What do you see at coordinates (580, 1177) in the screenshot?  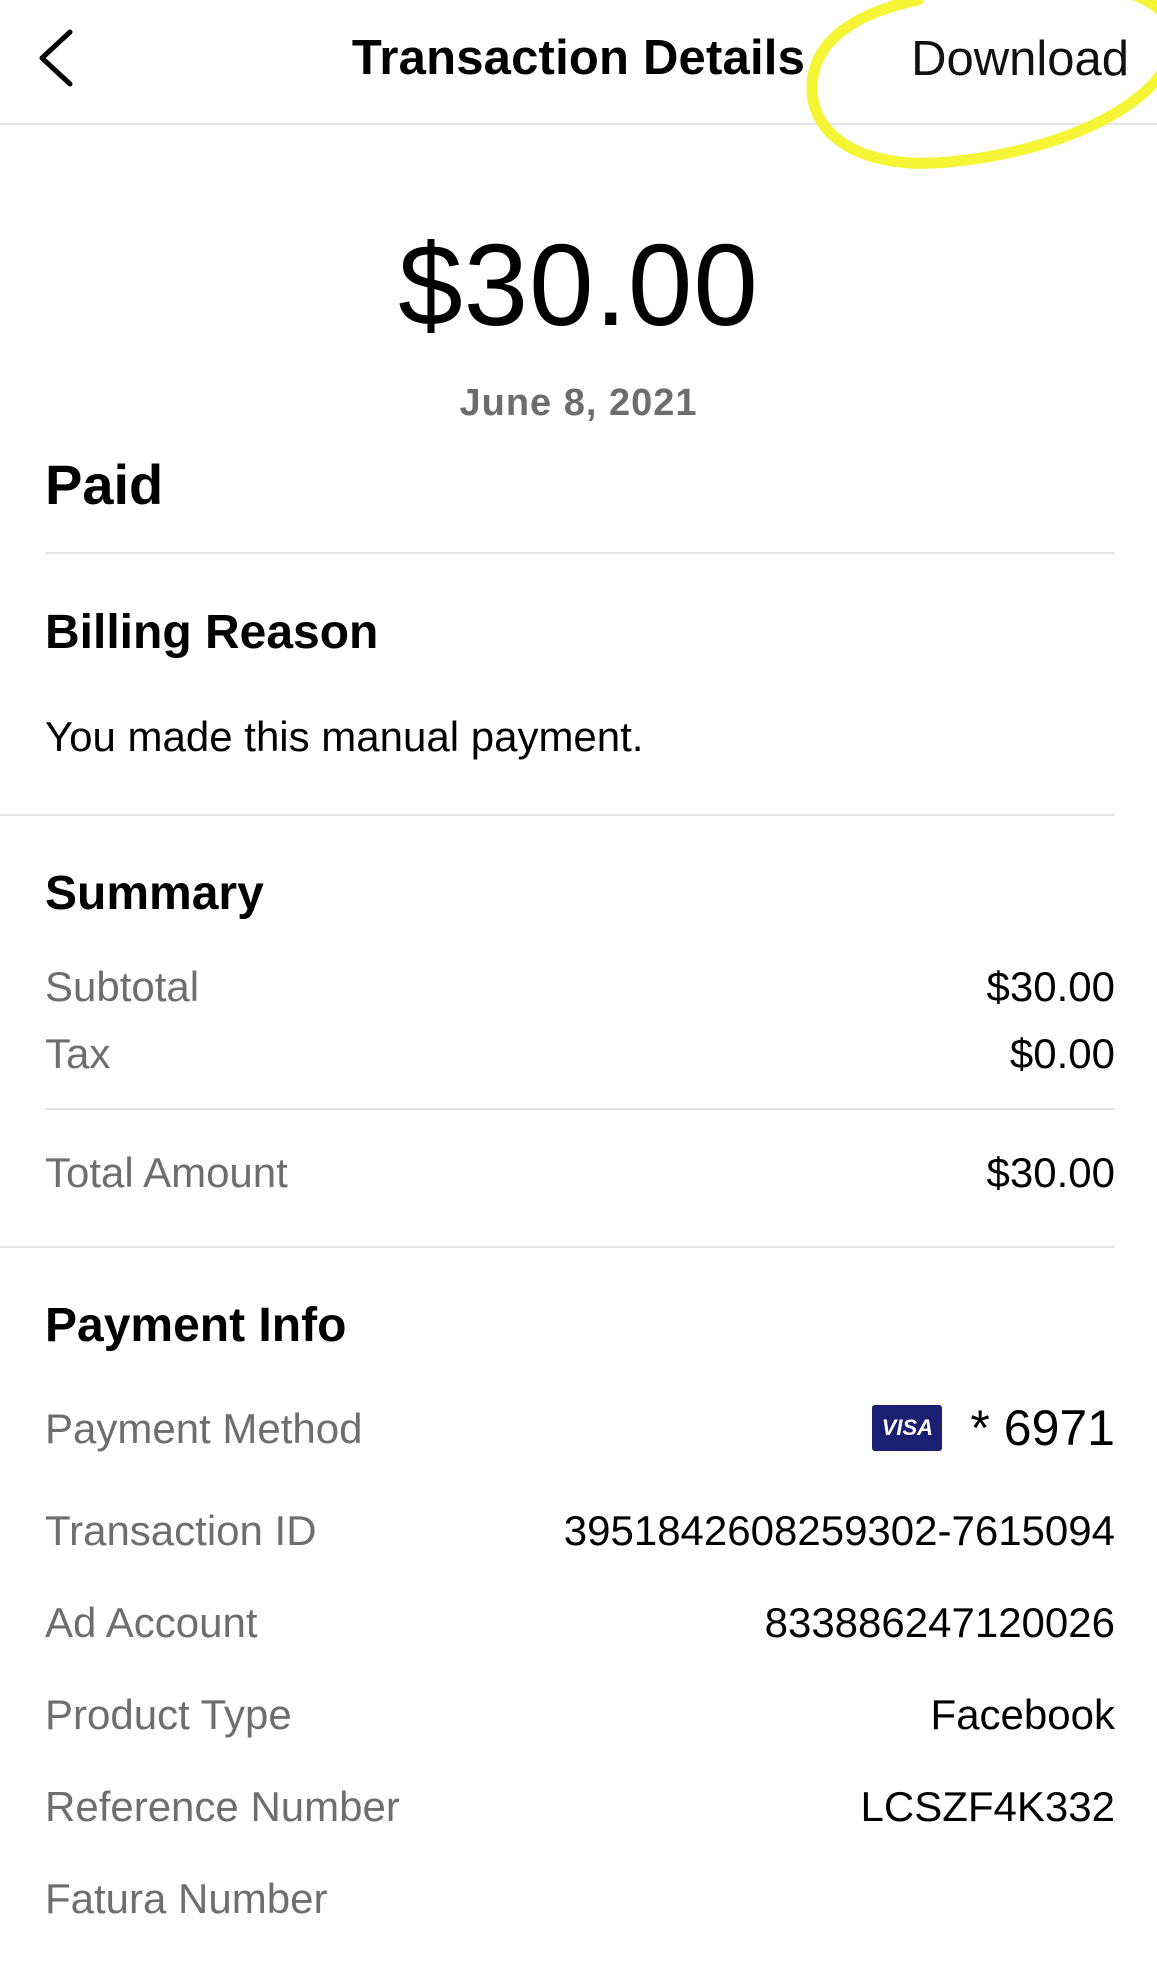 I see `summary-row-total: Total Amount $30.00` at bounding box center [580, 1177].